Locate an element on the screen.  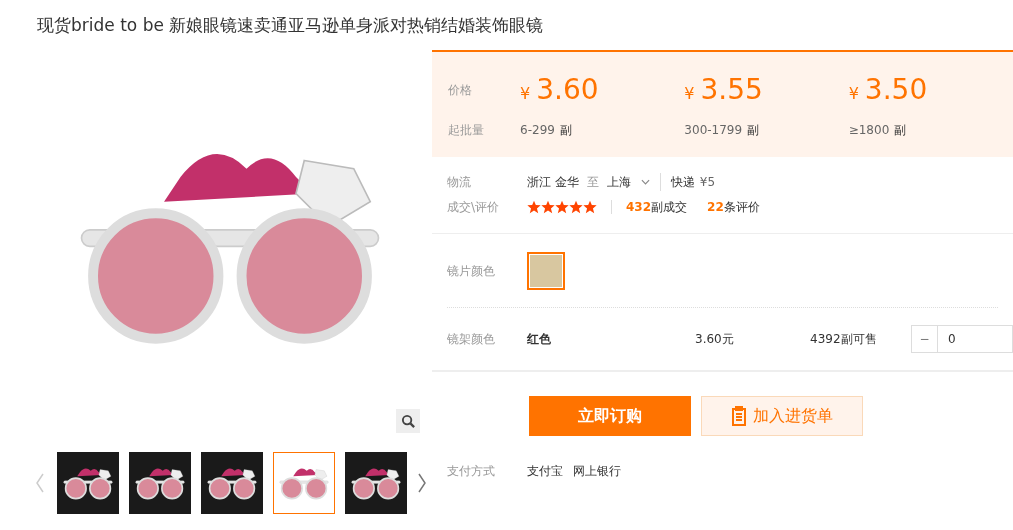
quantity-range: ≥1800 is located at coordinates (869, 130).